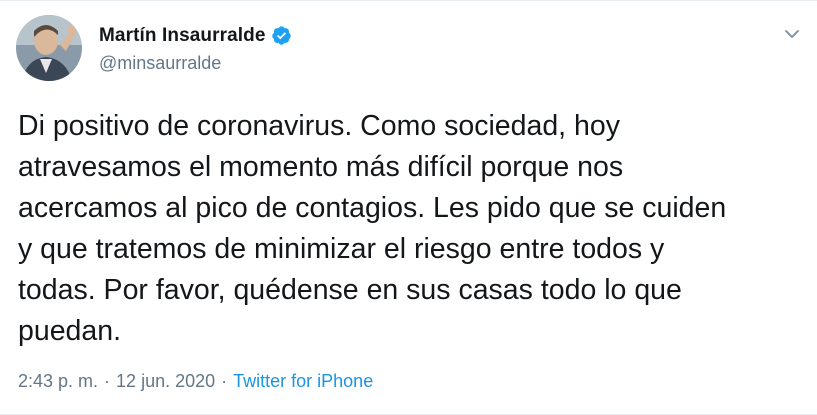 This screenshot has width=817, height=415. I want to click on tweet-header: Martín Insaurralde @minsaurralde, so click(154, 48).